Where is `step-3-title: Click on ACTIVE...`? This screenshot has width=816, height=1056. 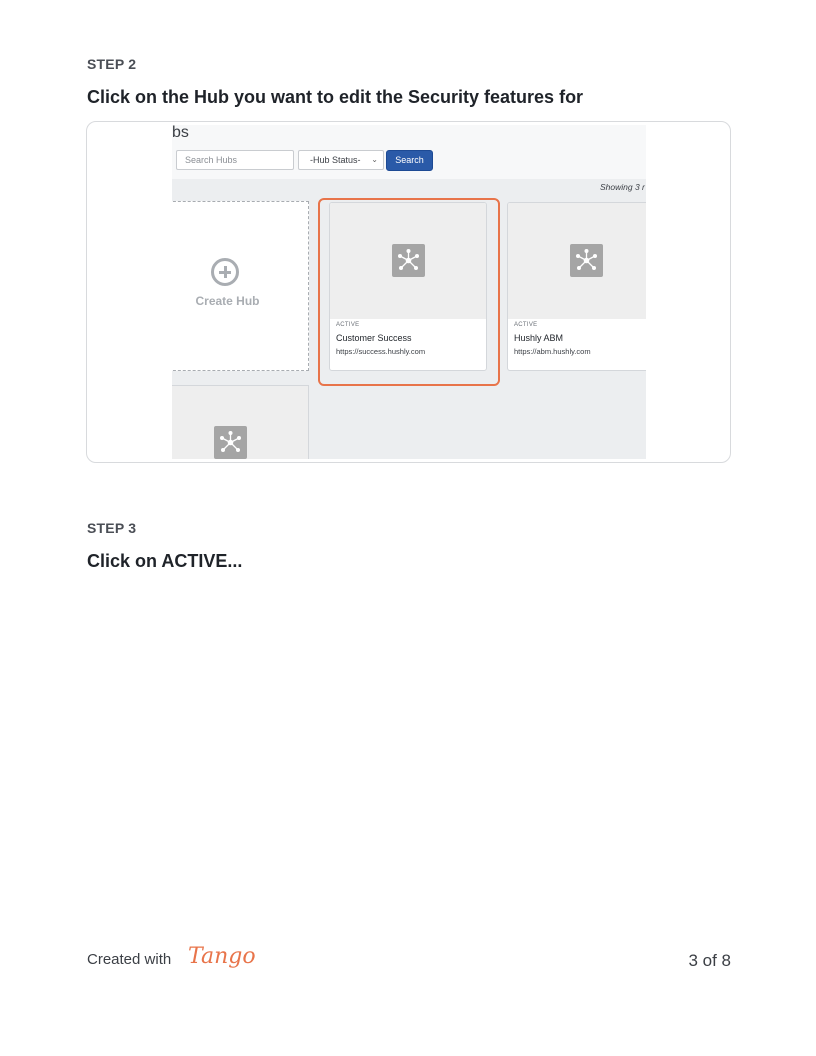 step-3-title: Click on ACTIVE... is located at coordinates (165, 561).